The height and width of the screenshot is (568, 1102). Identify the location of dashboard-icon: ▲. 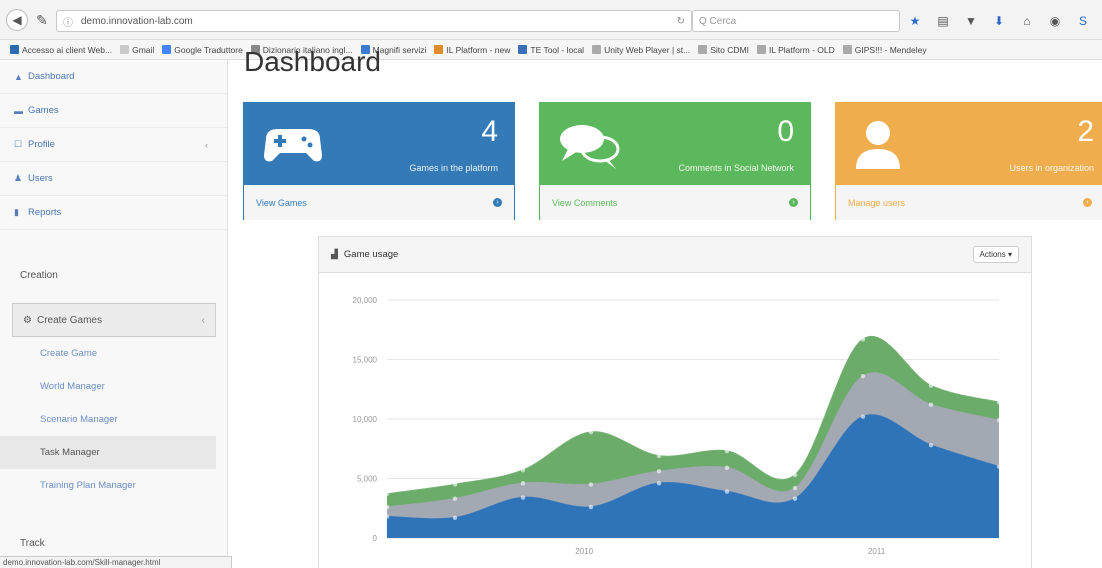
(18, 76).